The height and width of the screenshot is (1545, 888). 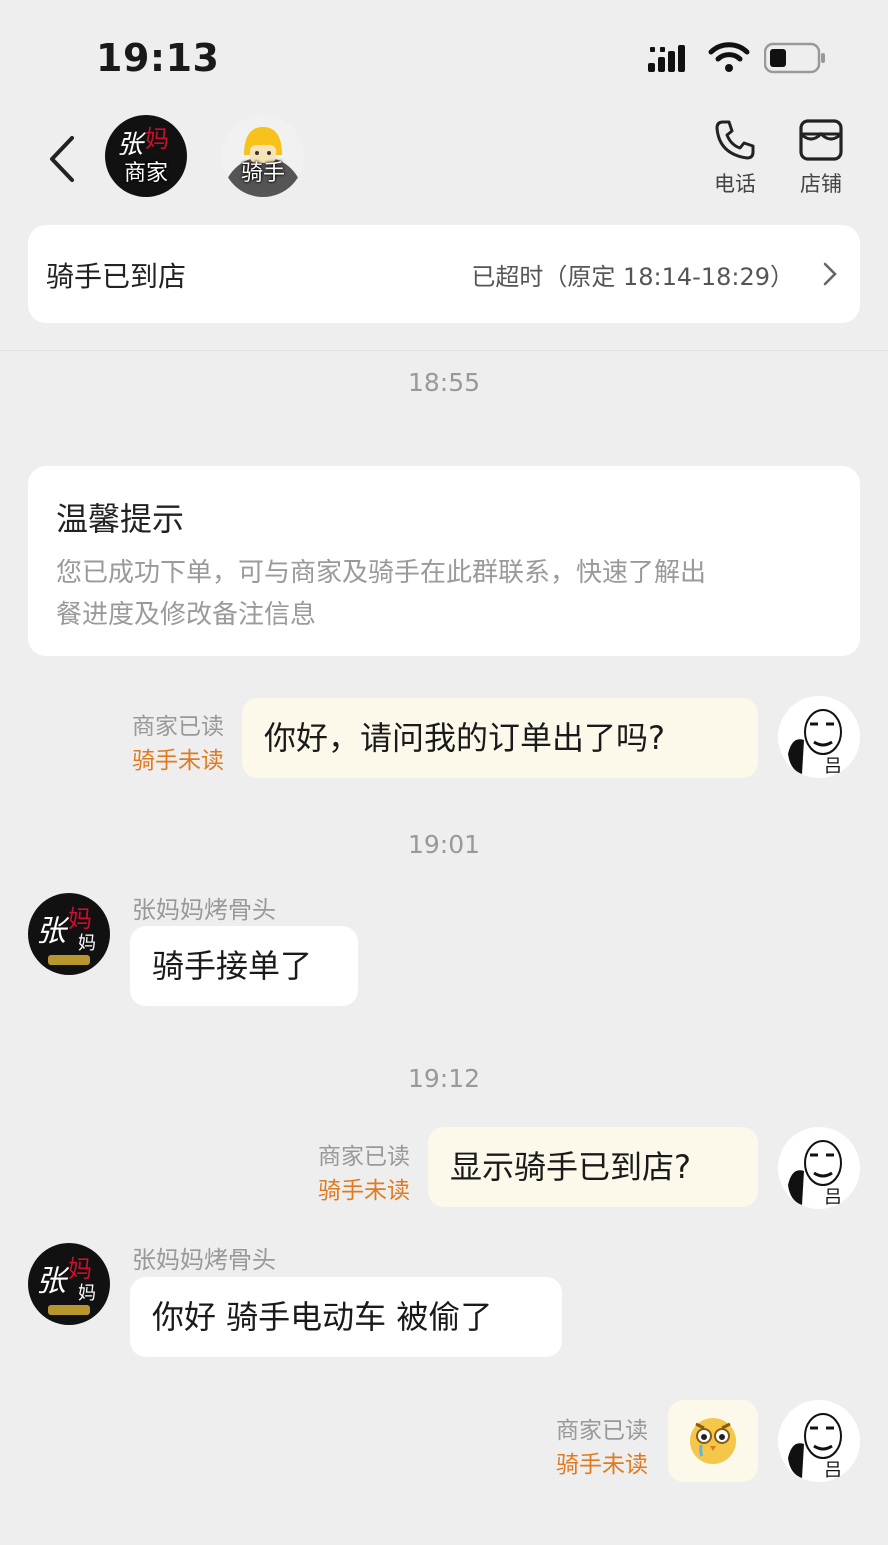 What do you see at coordinates (346, 1317) in the screenshot?
I see `message-bubble-incoming: 你好 骑手电动车 被偷了` at bounding box center [346, 1317].